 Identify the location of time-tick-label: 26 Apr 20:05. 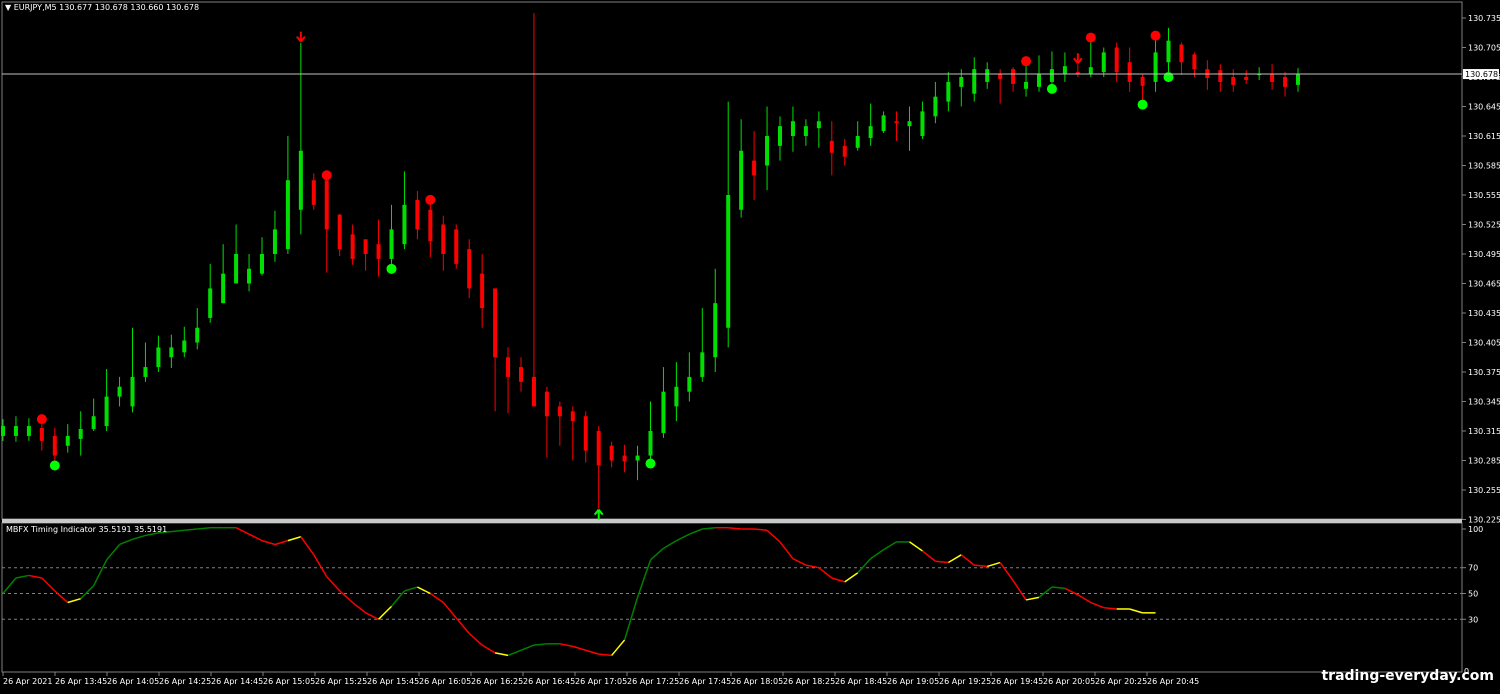
(1069, 681).